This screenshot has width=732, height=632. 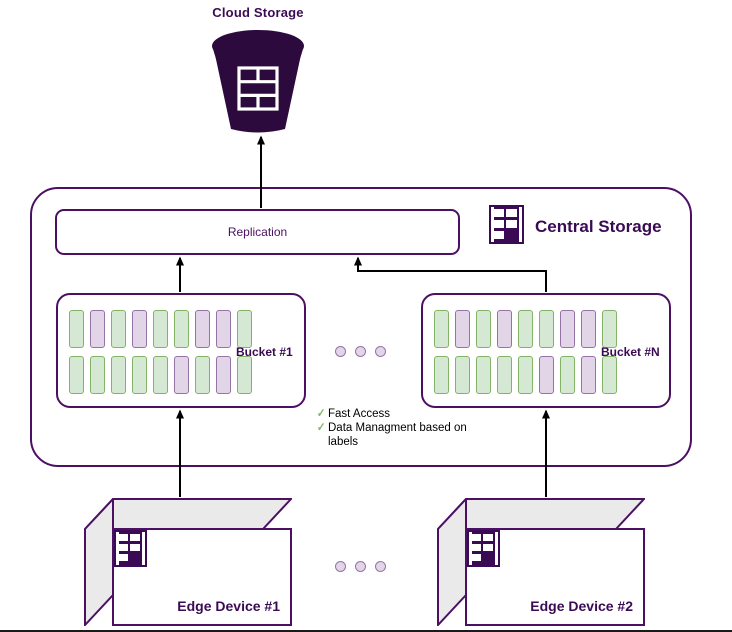 What do you see at coordinates (598, 226) in the screenshot?
I see `central-storage-title: Central Storage` at bounding box center [598, 226].